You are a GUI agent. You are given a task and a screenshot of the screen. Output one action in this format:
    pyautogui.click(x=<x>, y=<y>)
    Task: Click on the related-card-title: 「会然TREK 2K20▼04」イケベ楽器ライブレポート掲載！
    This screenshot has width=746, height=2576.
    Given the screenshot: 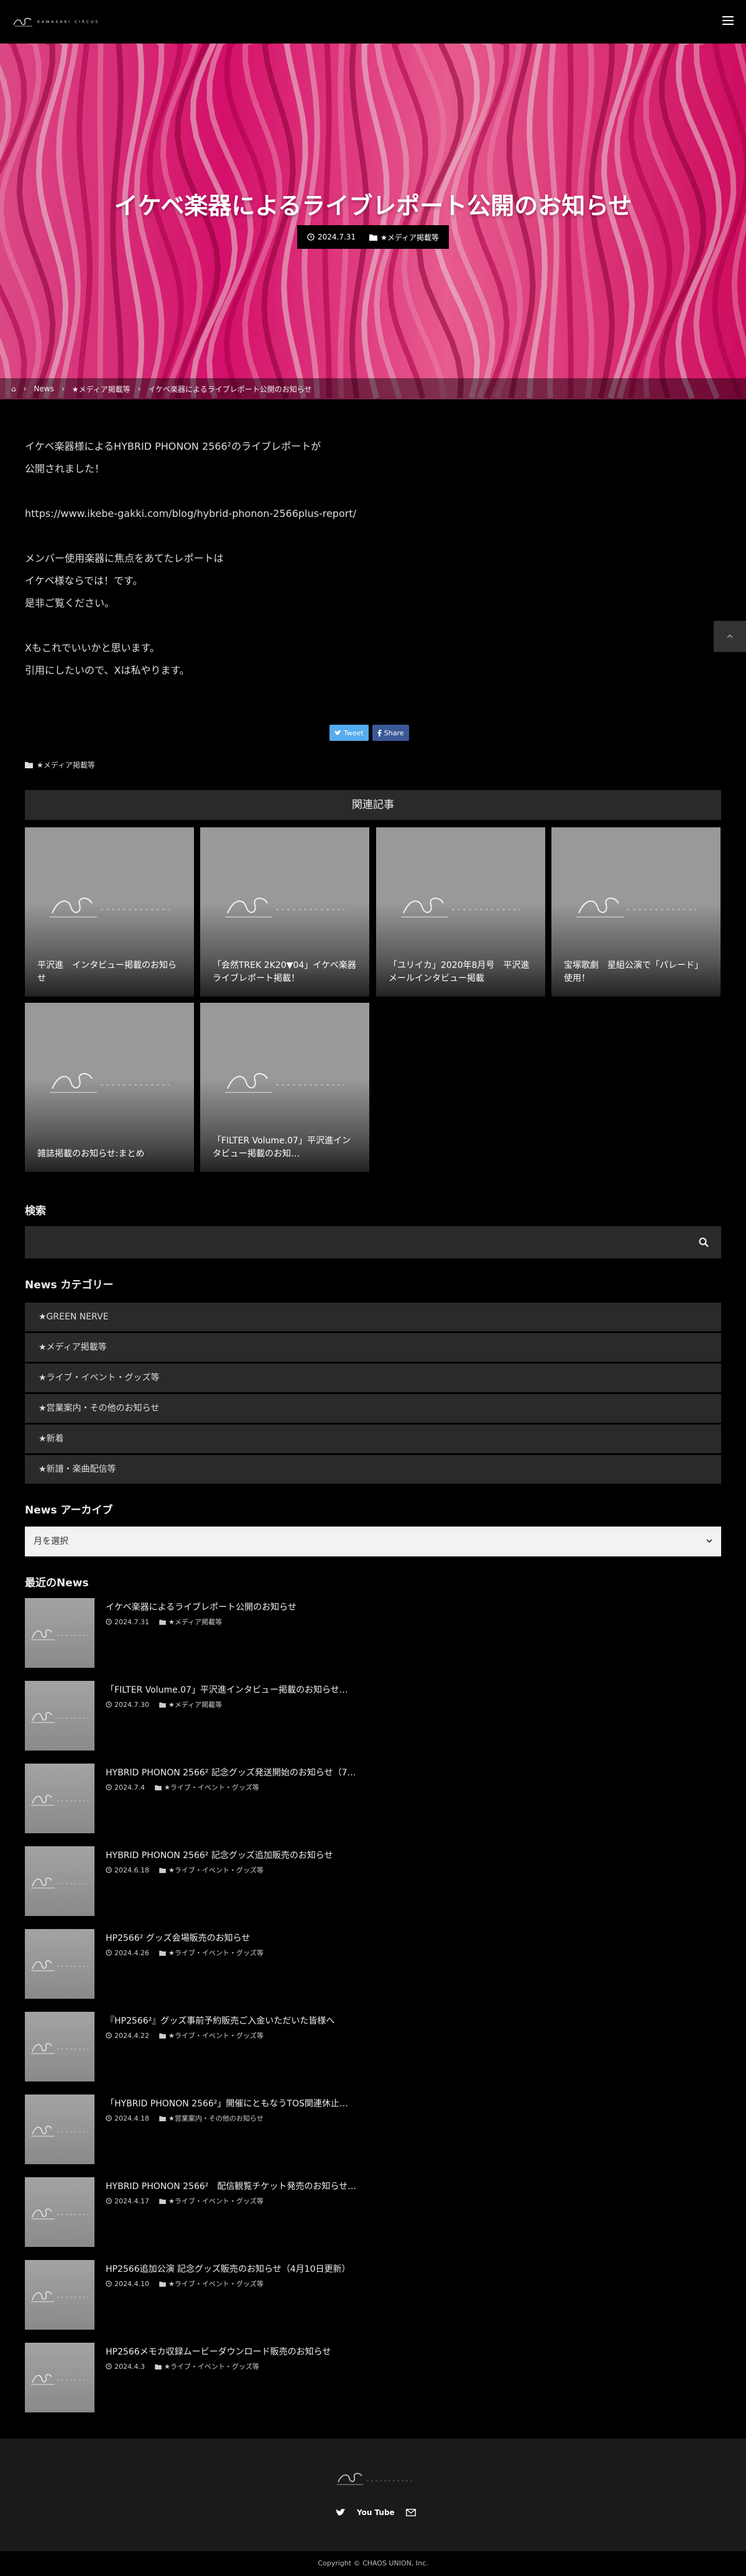 What is the action you would take?
    pyautogui.click(x=284, y=971)
    